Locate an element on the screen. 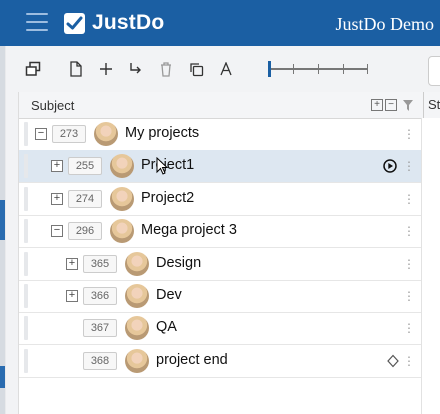 This screenshot has width=440, height=414. logo-check-icon is located at coordinates (74, 23).